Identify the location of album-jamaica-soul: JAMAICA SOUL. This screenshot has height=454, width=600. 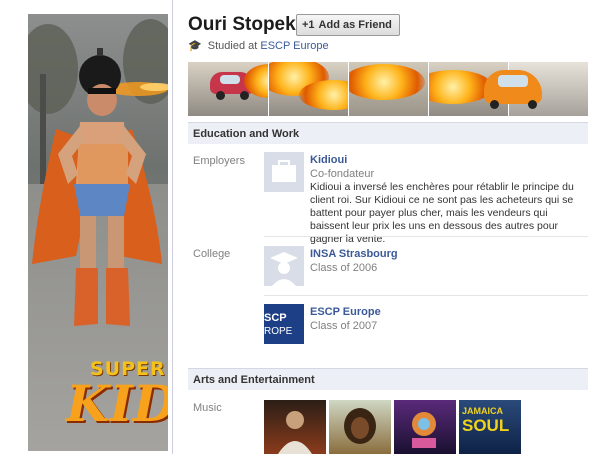
(490, 427).